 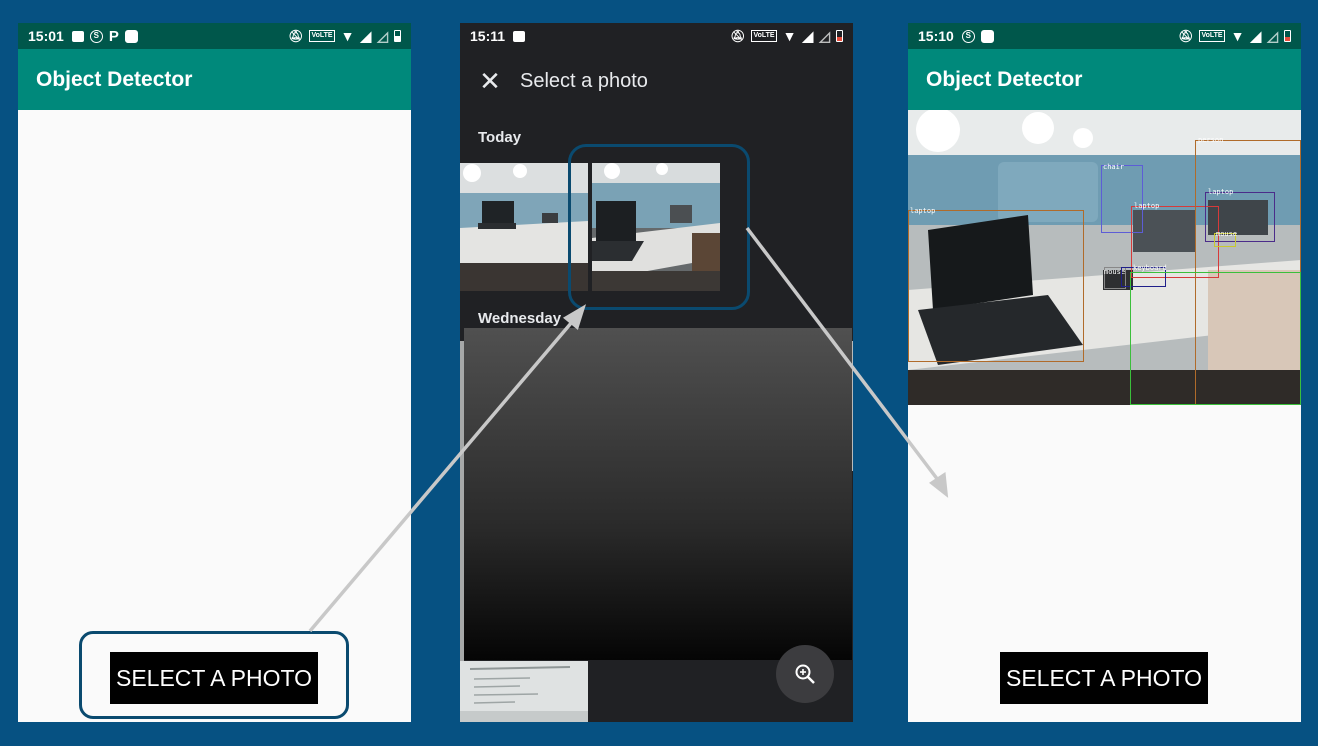 What do you see at coordinates (1215, 338) in the screenshot?
I see `bbox-chair` at bounding box center [1215, 338].